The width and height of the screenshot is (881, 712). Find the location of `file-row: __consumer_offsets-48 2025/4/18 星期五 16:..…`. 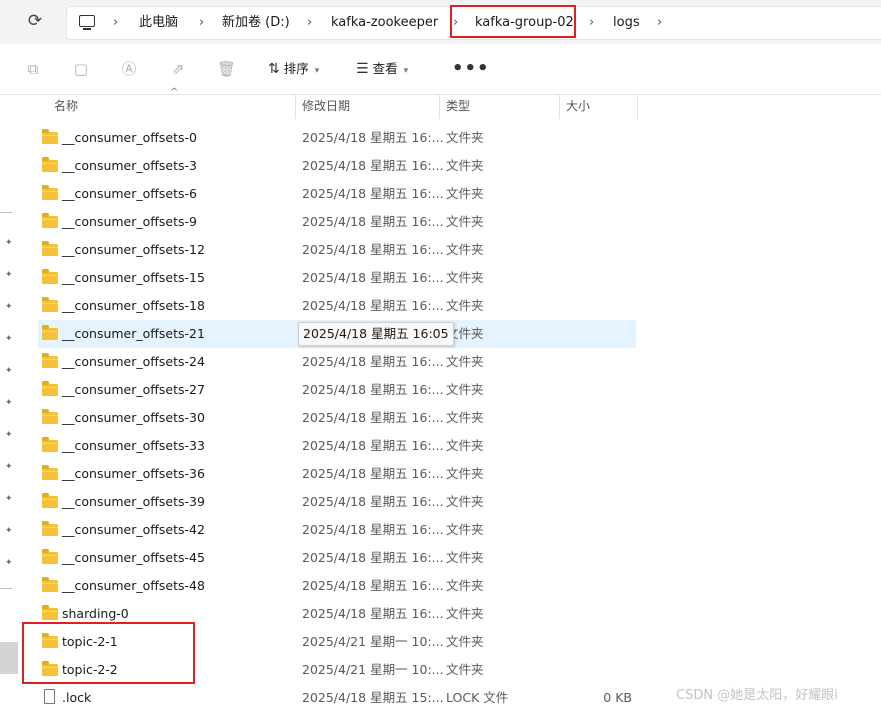

file-row: __consumer_offsets-48 2025/4/18 星期五 16:..… is located at coordinates (337, 586).